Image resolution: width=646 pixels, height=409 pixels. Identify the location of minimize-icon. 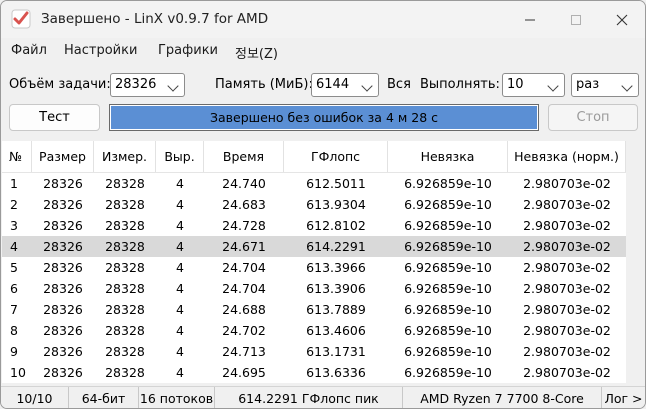
(530, 19).